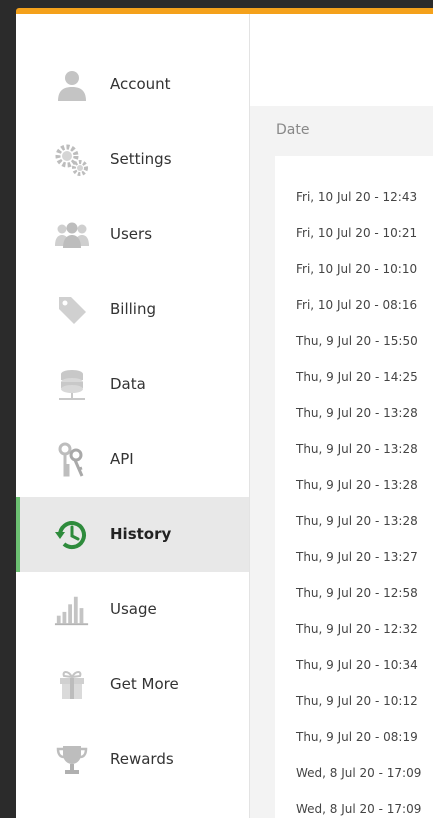  I want to click on sidebar-item-billing: Billing, so click(132, 309).